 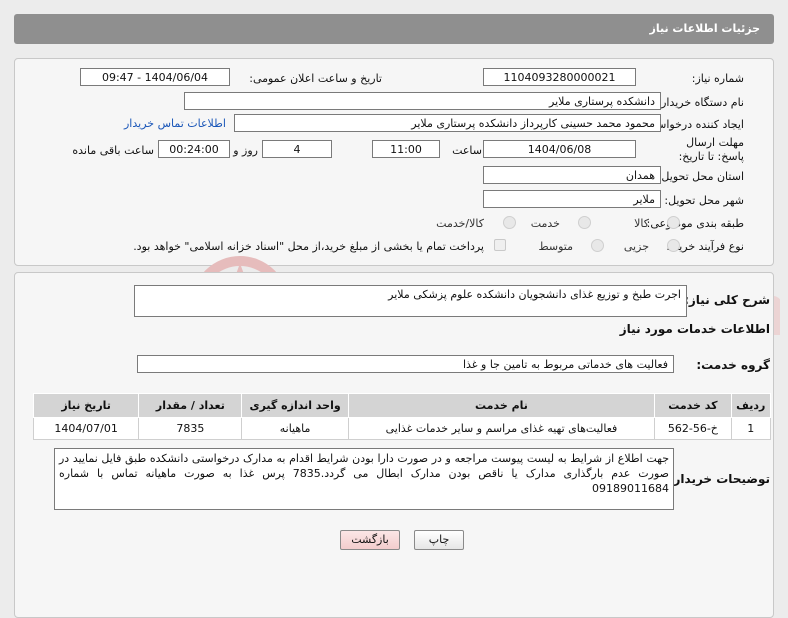 What do you see at coordinates (295, 405) in the screenshot?
I see `col-unit: واحد اندازه گیری` at bounding box center [295, 405].